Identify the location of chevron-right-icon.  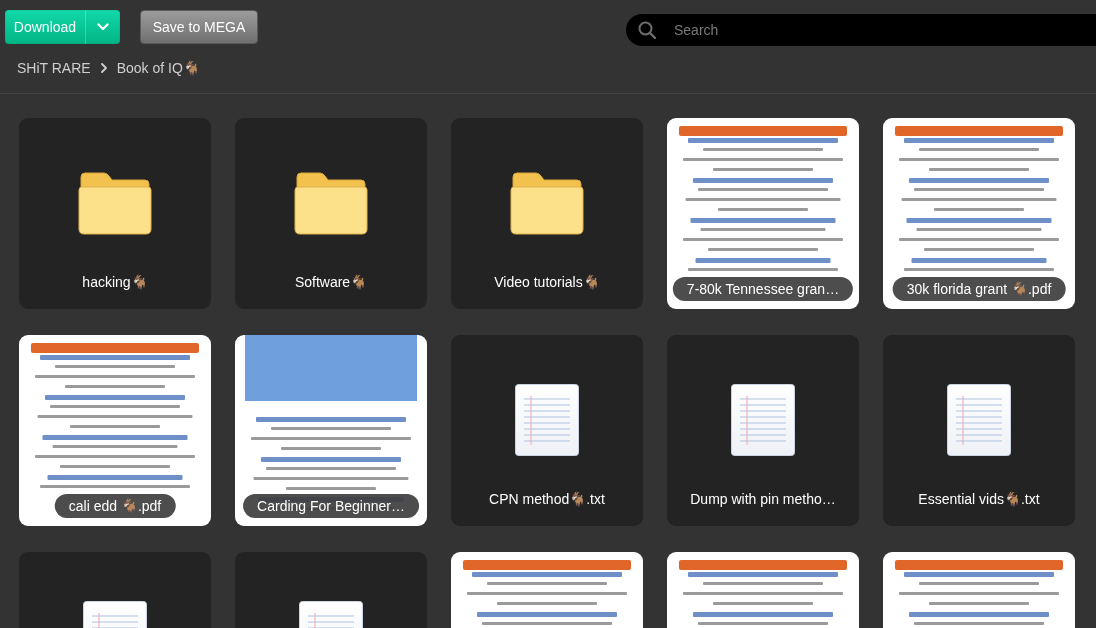
(103, 68).